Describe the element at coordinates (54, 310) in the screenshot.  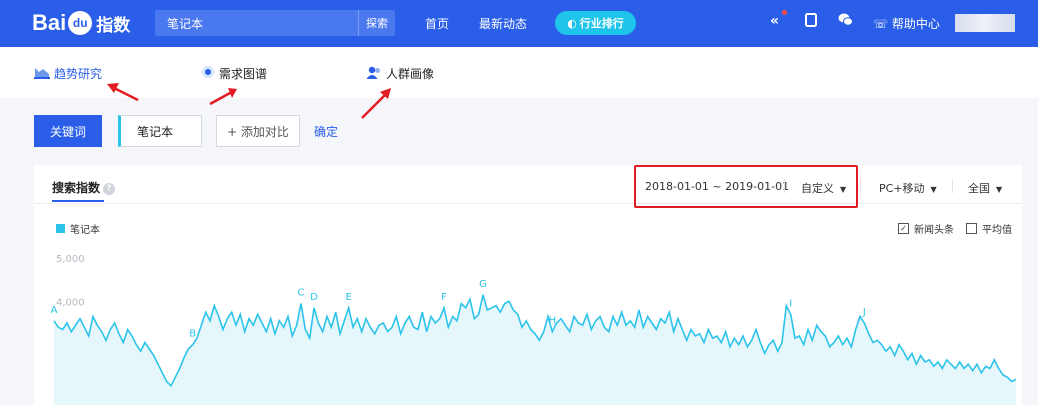
I see `event-marker: A` at that location.